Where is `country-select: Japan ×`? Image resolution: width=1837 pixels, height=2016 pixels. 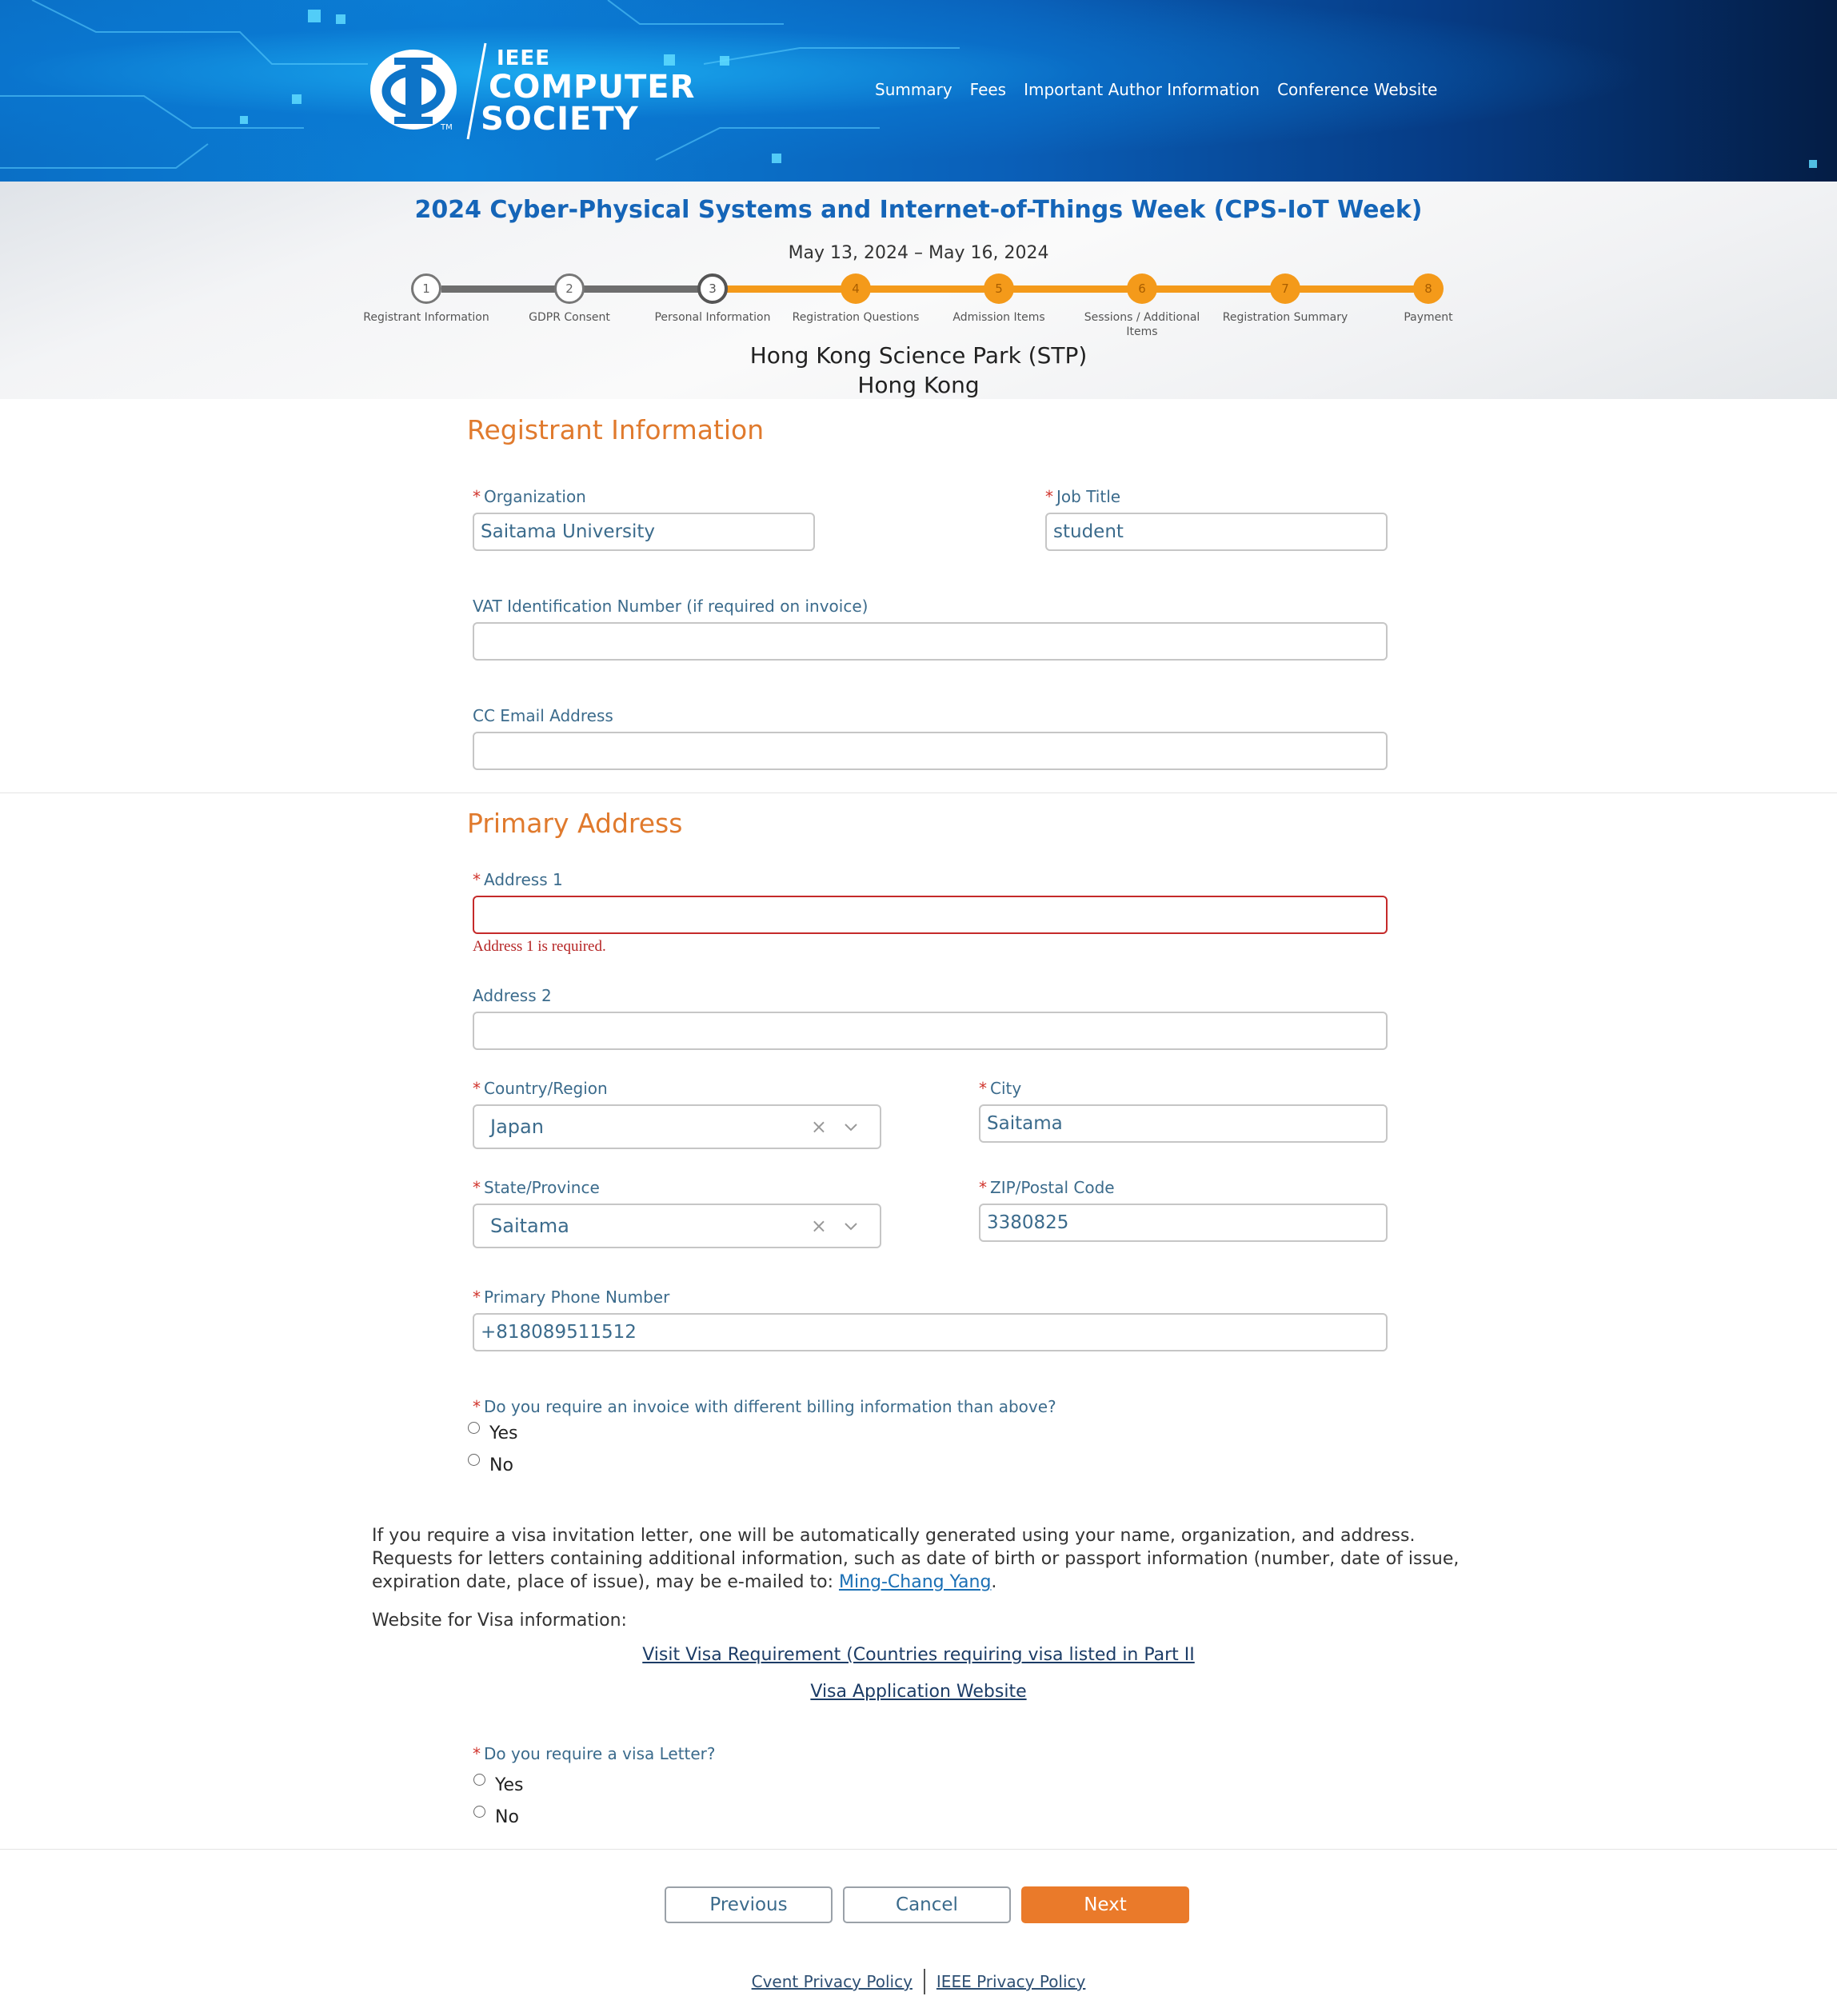
country-select: Japan × is located at coordinates (677, 1126).